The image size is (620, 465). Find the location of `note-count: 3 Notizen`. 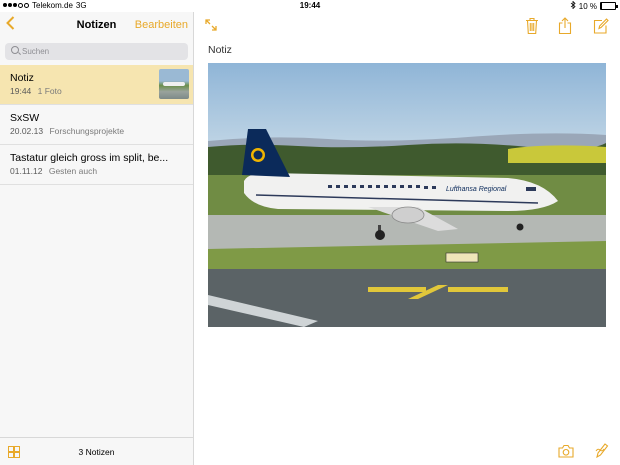

note-count: 3 Notizen is located at coordinates (96, 452).